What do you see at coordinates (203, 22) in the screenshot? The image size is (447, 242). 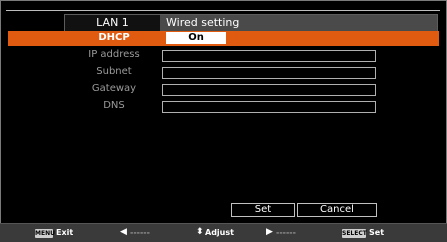 I see `page-title: Wired setting` at bounding box center [203, 22].